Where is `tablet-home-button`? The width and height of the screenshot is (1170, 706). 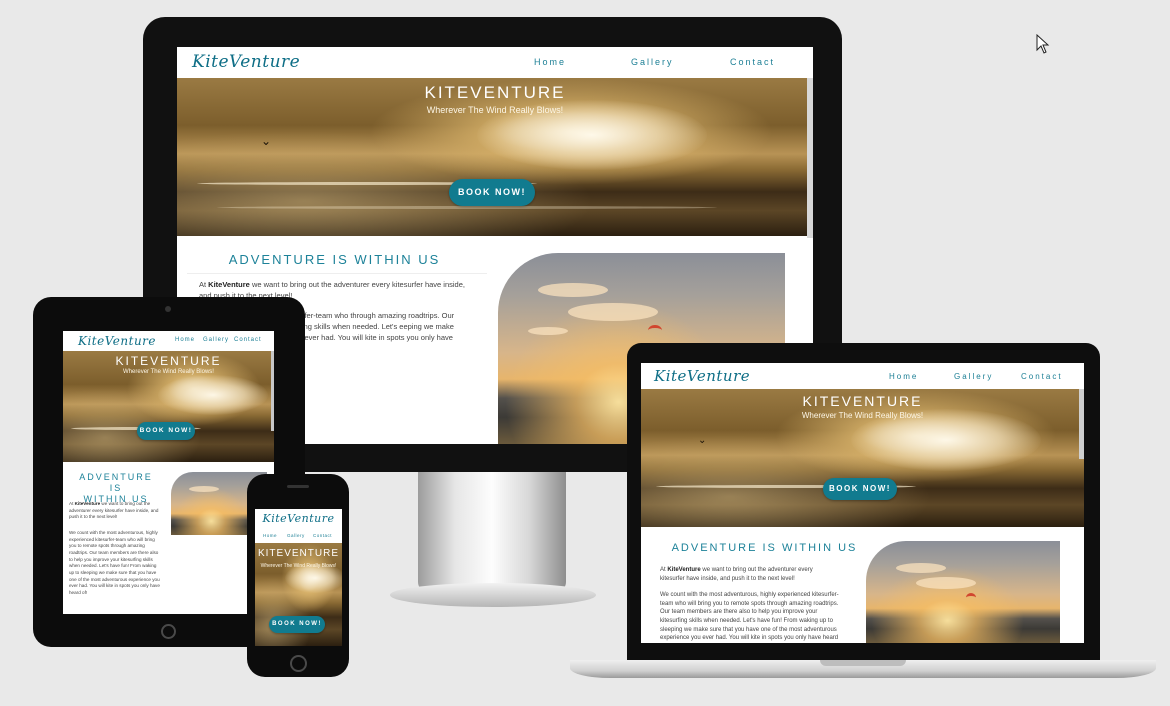
tablet-home-button is located at coordinates (168, 631).